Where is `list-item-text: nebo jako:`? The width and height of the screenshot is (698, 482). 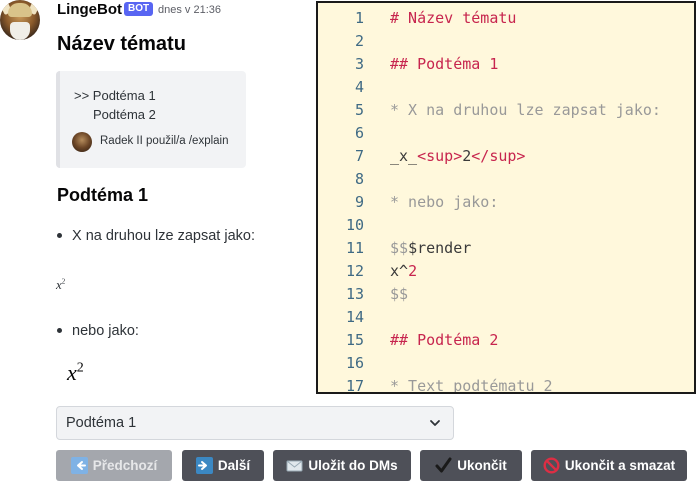 list-item-text: nebo jako: is located at coordinates (105, 331).